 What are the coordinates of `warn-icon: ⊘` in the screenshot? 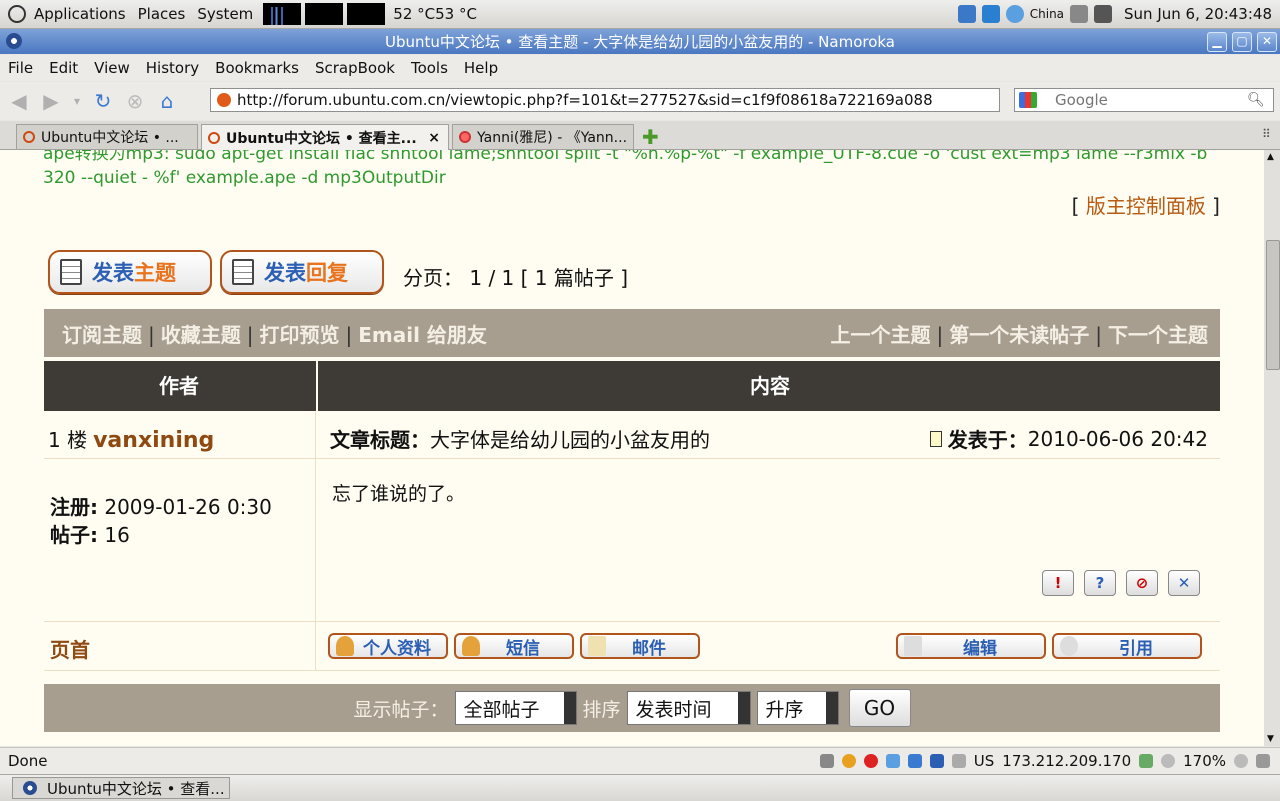 It's located at (1142, 583).